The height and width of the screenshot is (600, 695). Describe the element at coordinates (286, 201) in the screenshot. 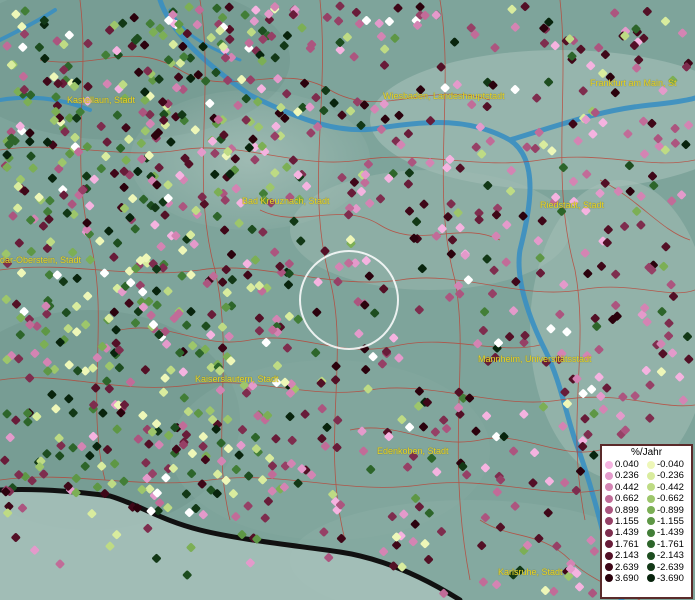

I see `city-label-bad-kreuznach: Bad Kreuznach, Stadt` at that location.